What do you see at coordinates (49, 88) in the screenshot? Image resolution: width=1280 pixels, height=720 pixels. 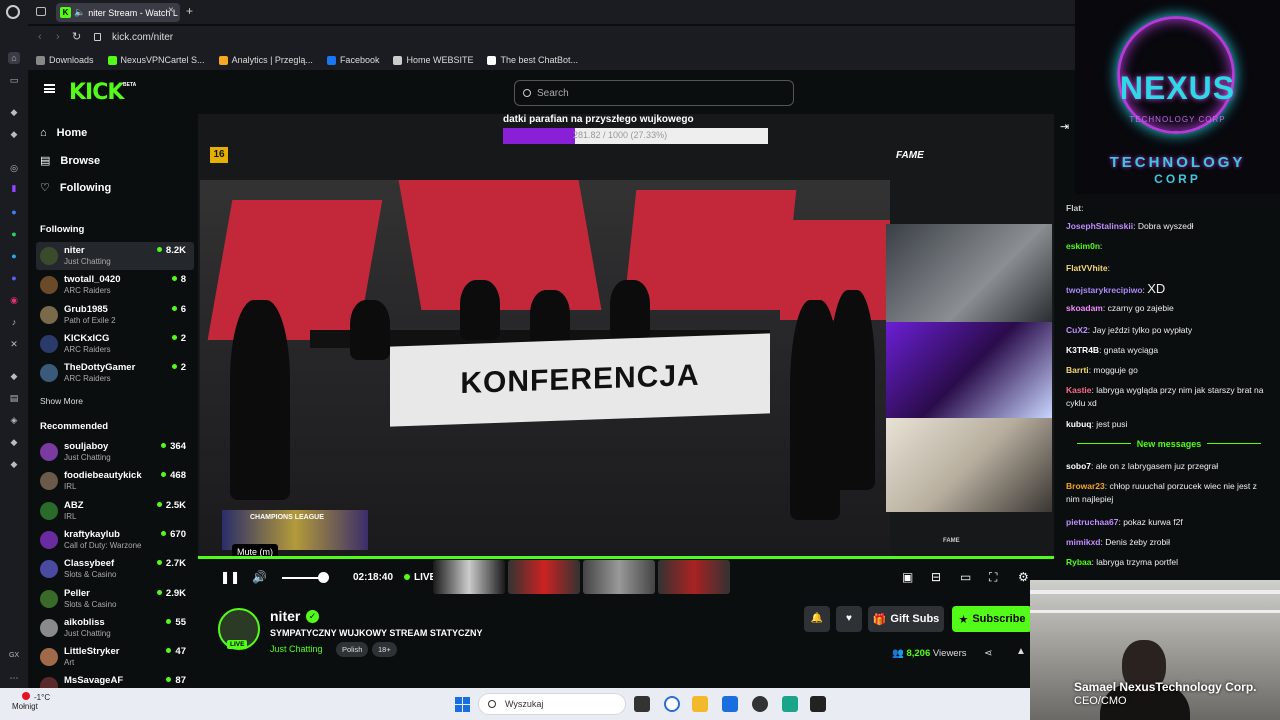 I see `hamburger-menu-icon` at bounding box center [49, 88].